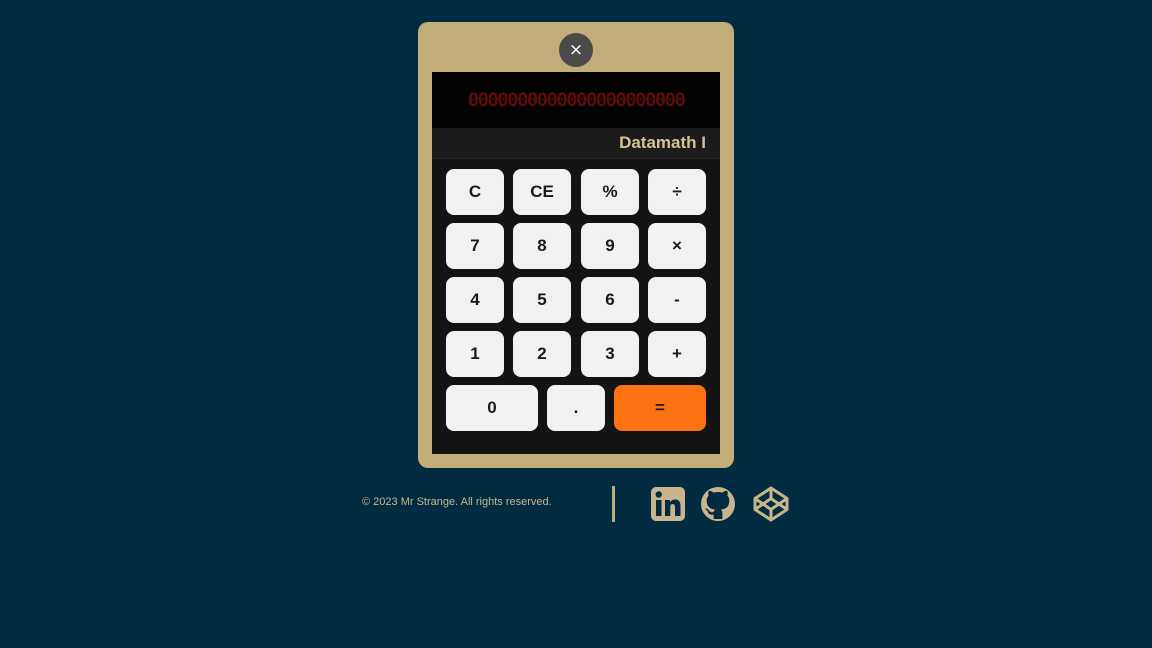  What do you see at coordinates (457, 502) in the screenshot?
I see `copyright-text: © 2023 Mr Strange. All rights reserved.` at bounding box center [457, 502].